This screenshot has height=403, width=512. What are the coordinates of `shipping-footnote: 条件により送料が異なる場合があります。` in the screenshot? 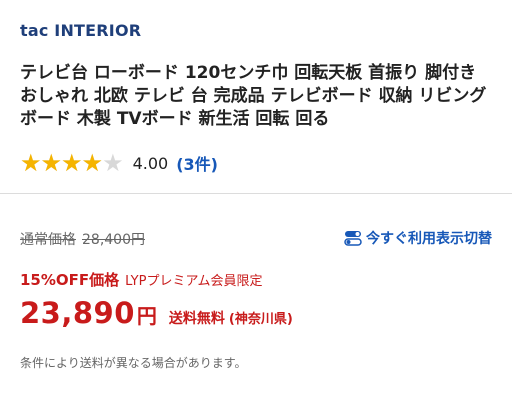 It's located at (133, 363).